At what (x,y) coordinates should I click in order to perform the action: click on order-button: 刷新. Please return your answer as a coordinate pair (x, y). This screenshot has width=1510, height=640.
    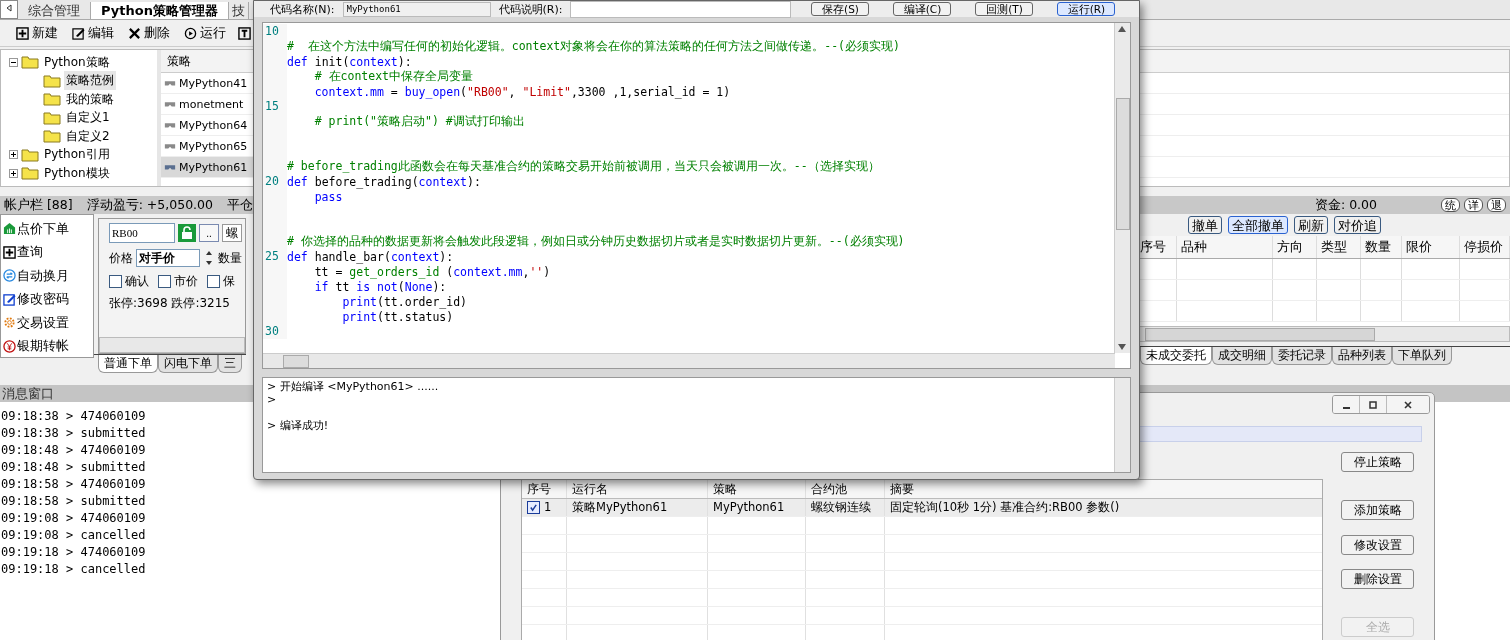
    Looking at the image, I should click on (1311, 225).